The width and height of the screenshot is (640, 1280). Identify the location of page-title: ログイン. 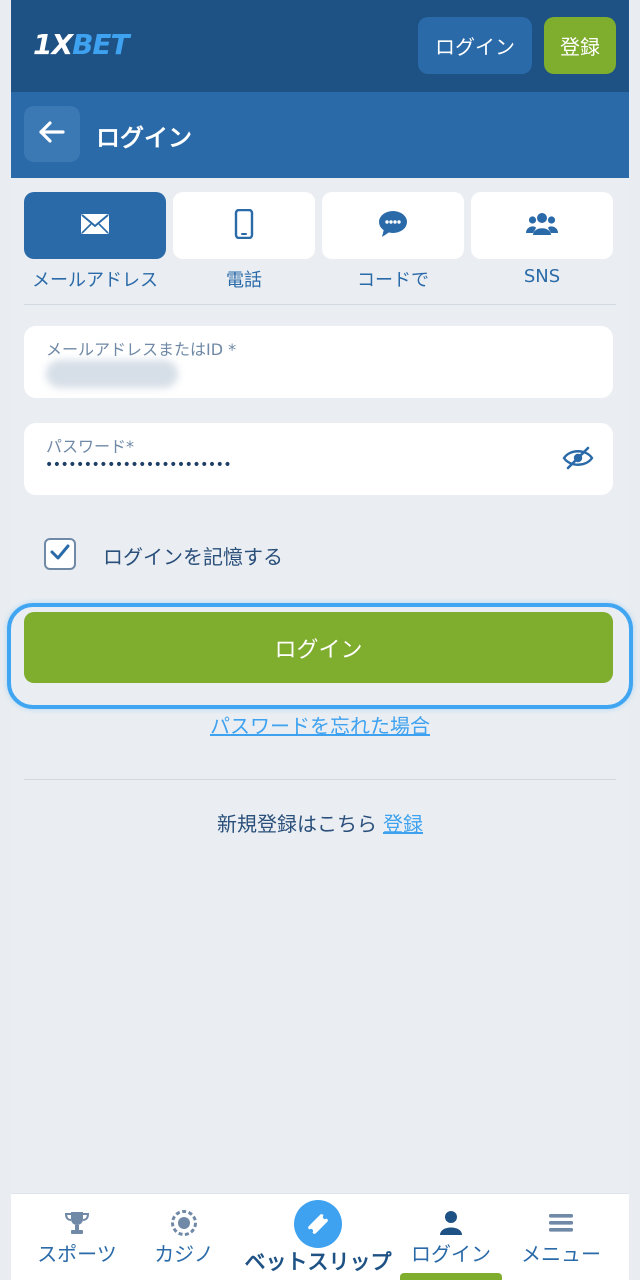
(144, 138).